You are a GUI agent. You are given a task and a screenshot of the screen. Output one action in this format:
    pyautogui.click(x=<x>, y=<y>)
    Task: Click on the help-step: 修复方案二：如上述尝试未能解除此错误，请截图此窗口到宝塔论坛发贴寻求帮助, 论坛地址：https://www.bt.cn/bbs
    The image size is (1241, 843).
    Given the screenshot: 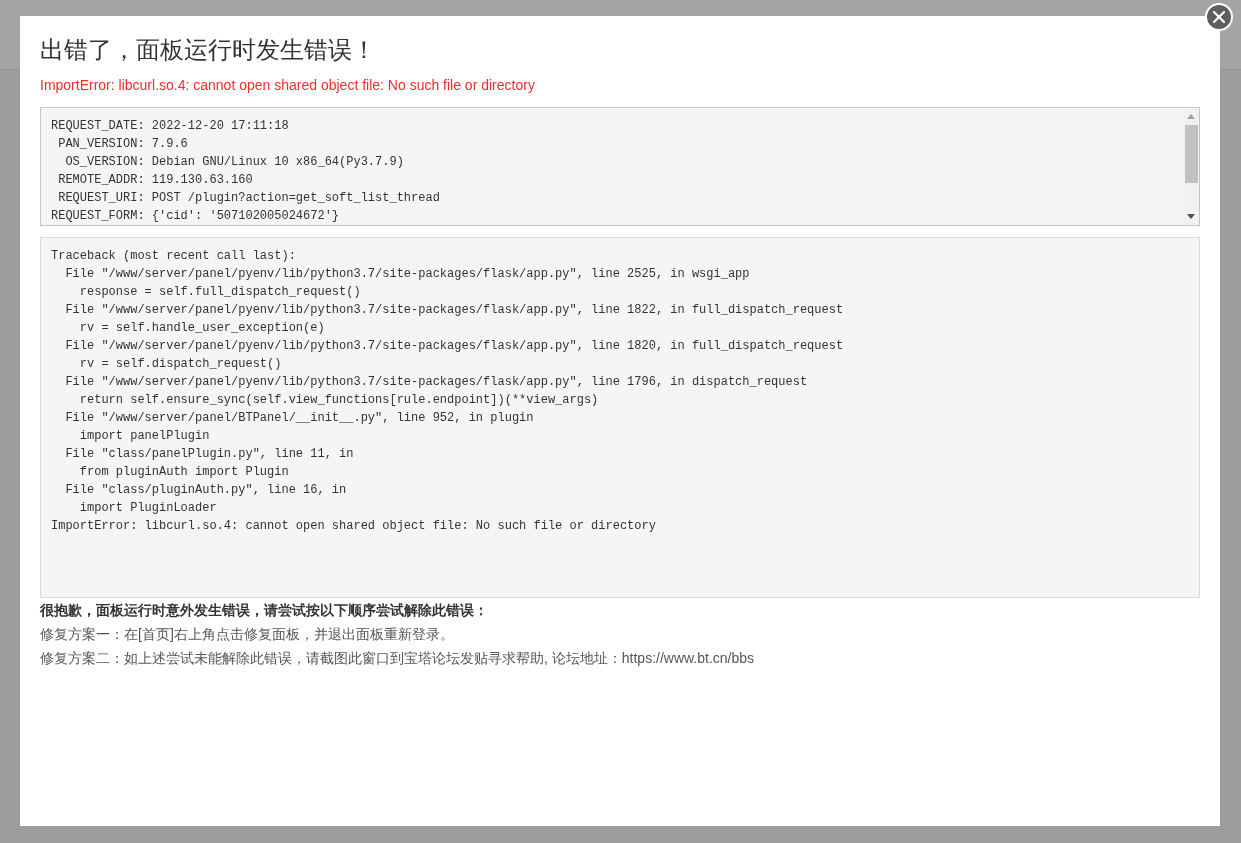 What is the action you would take?
    pyautogui.click(x=397, y=658)
    